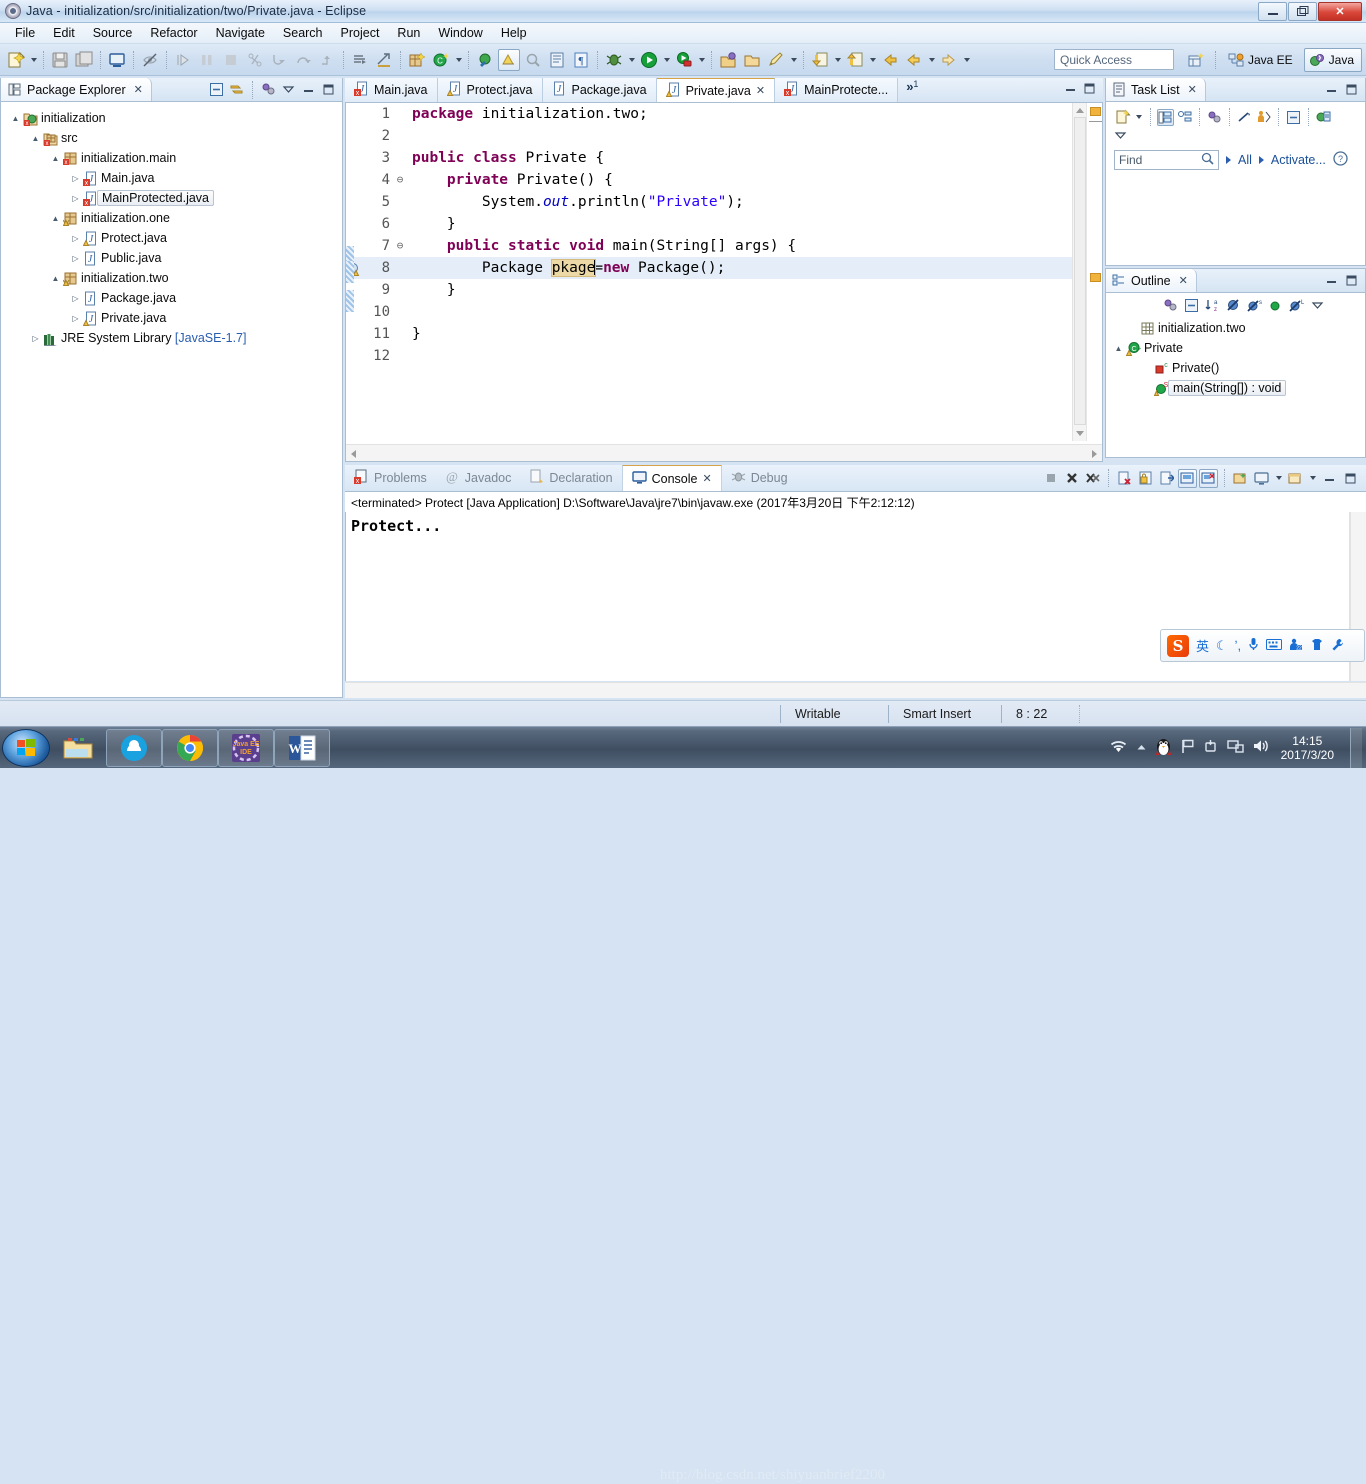 Image resolution: width=1366 pixels, height=1484 pixels. I want to click on tree-item-protect-java: ▷ J Protect.java, so click(171, 238).